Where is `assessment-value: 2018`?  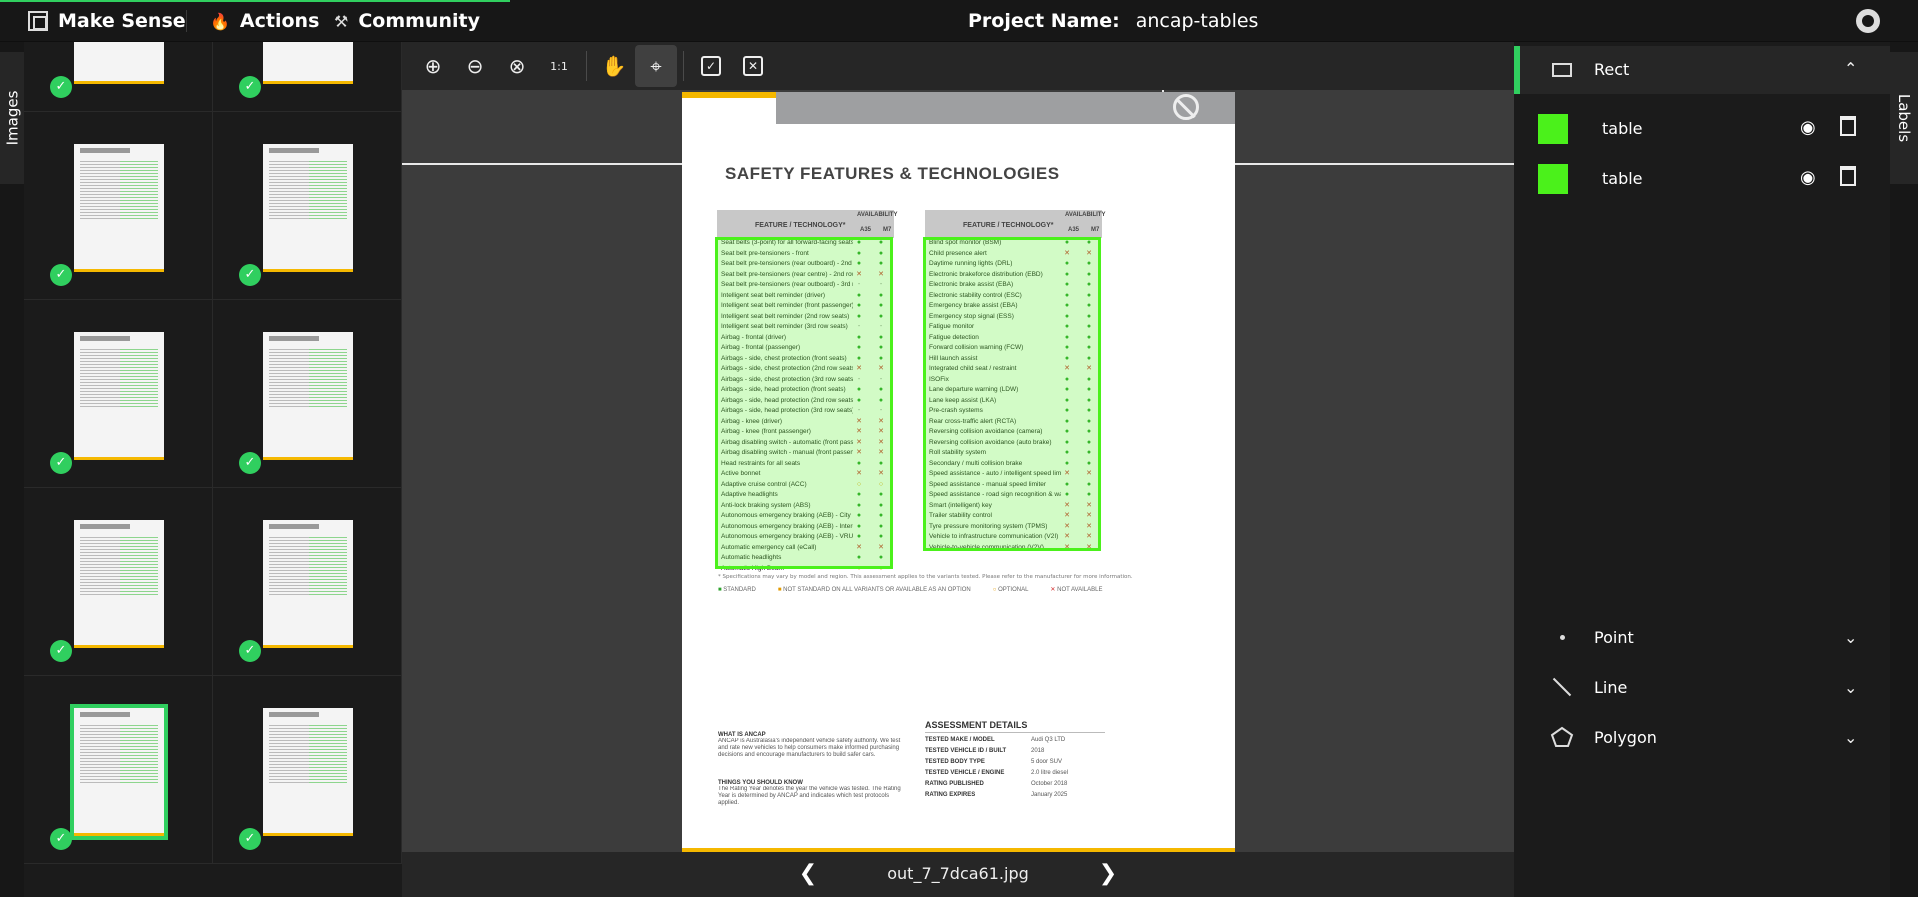
assessment-value: 2018 is located at coordinates (1038, 751).